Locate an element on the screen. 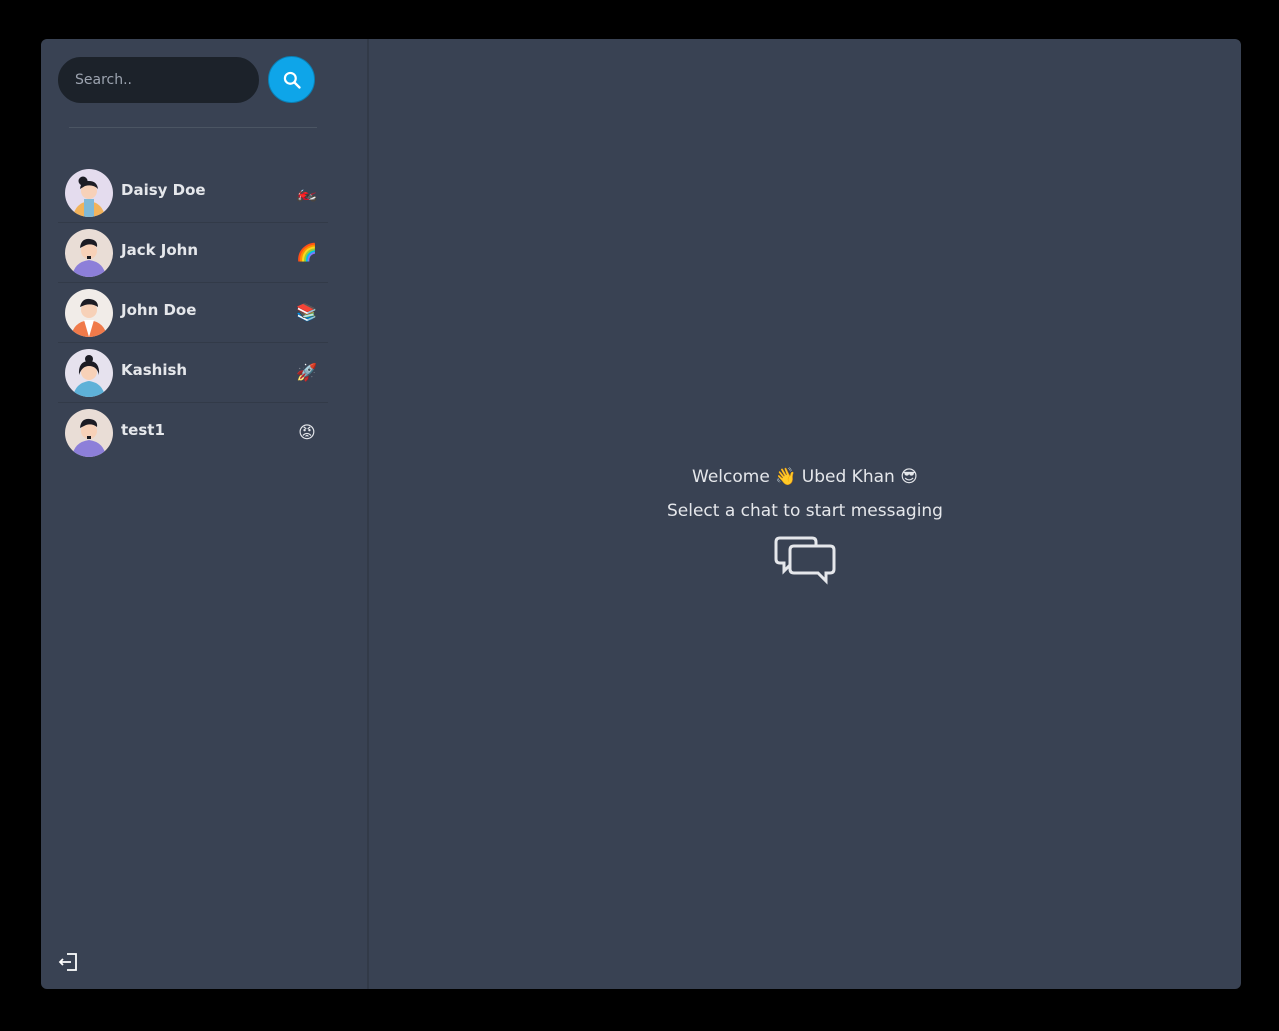 This screenshot has width=1279, height=1031. select-chat-prompt: Select a chat to start messaging is located at coordinates (805, 511).